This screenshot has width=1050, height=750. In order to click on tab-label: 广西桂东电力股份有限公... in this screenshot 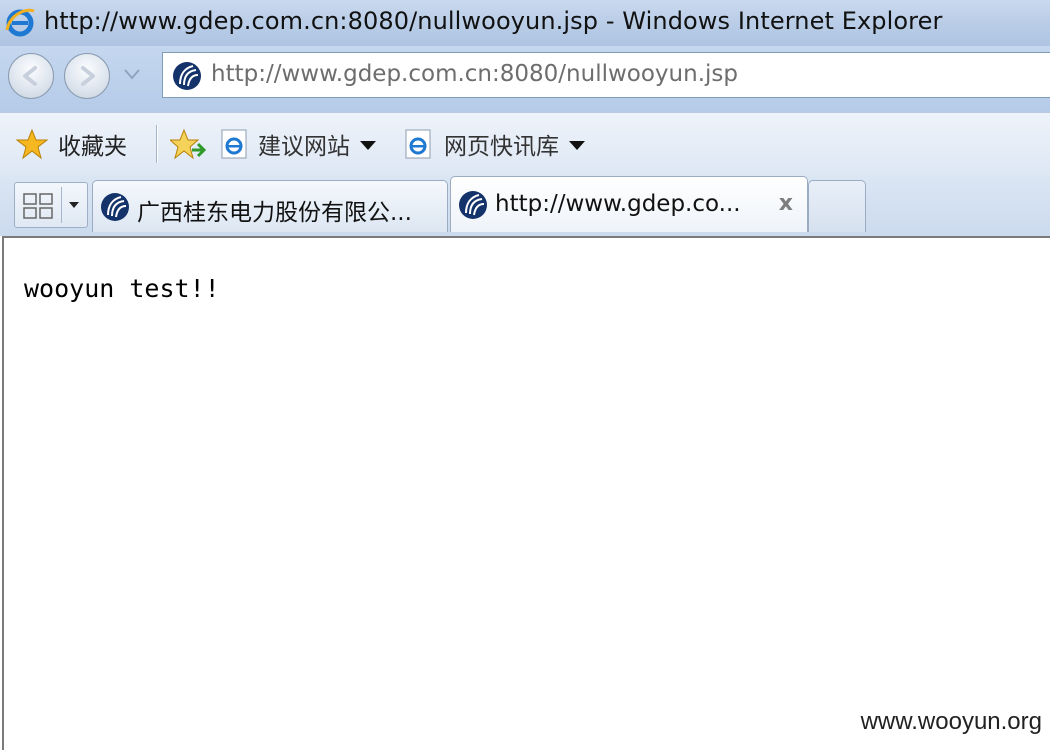, I will do `click(274, 213)`.